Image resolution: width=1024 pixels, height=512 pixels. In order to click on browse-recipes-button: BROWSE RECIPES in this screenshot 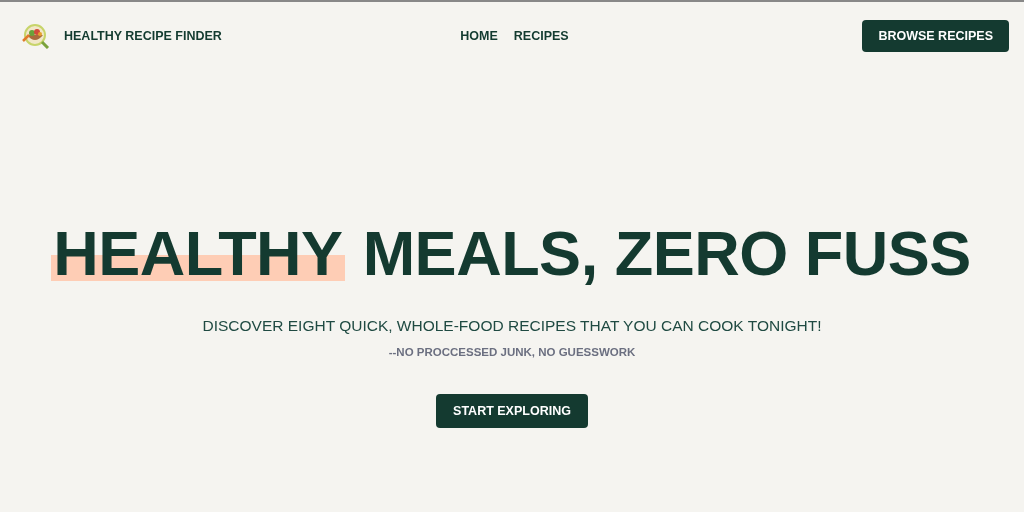, I will do `click(935, 36)`.